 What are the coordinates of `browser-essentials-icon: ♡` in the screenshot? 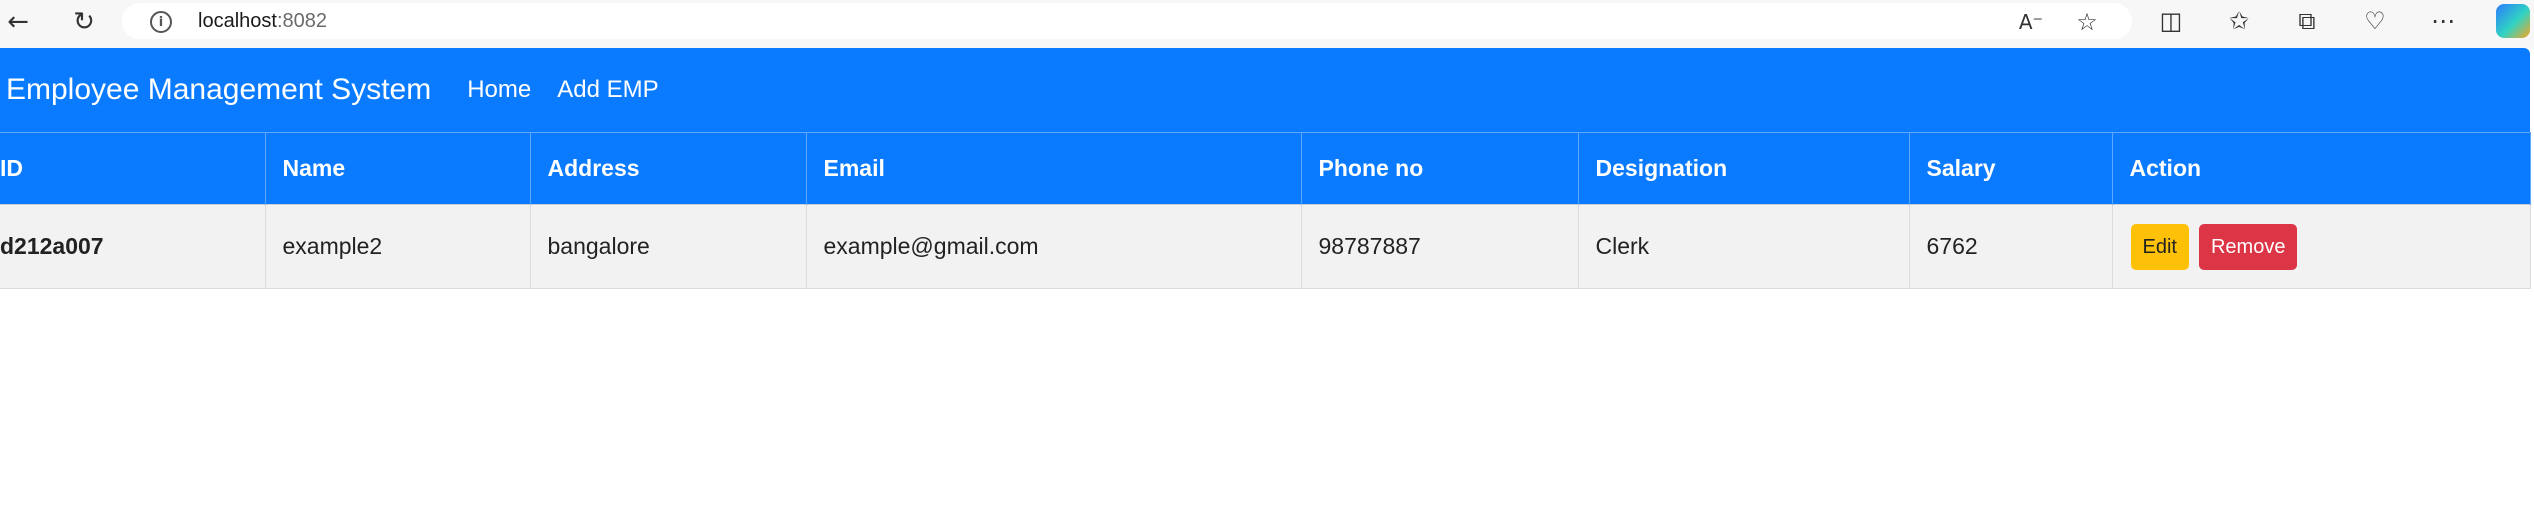 It's located at (2375, 21).